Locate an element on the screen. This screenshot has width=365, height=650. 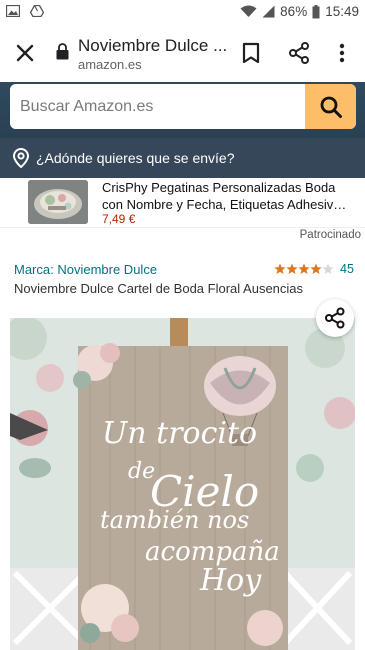
share-page-button is located at coordinates (299, 53).